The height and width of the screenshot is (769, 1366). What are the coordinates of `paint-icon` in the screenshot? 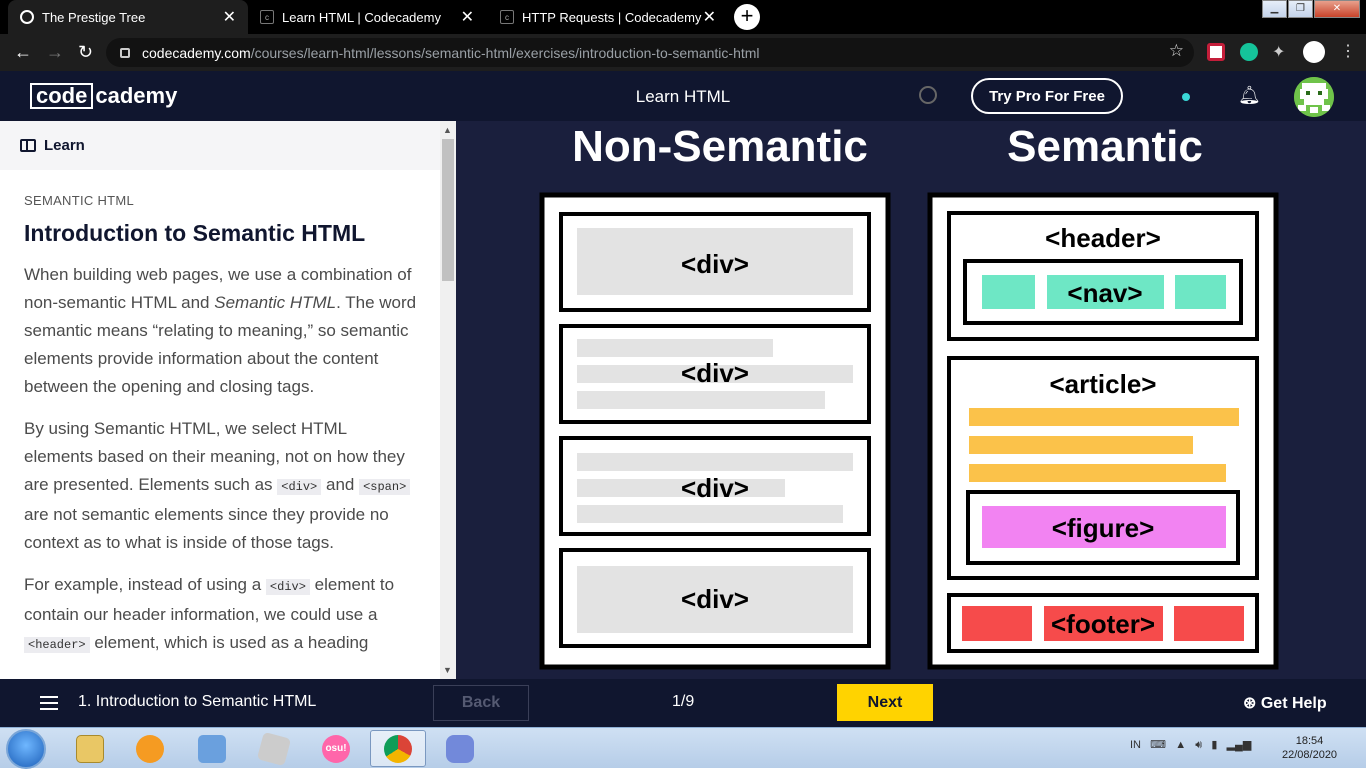 It's located at (212, 748).